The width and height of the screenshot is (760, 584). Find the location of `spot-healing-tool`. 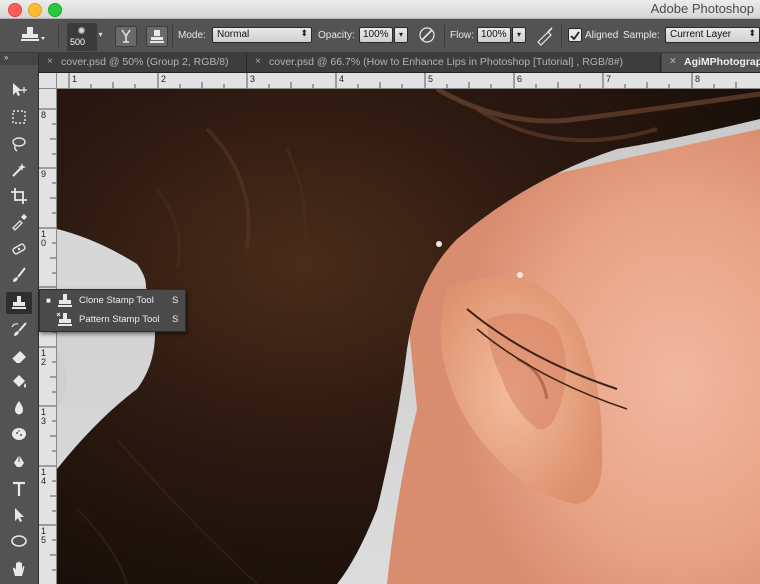

spot-healing-tool is located at coordinates (19, 249).